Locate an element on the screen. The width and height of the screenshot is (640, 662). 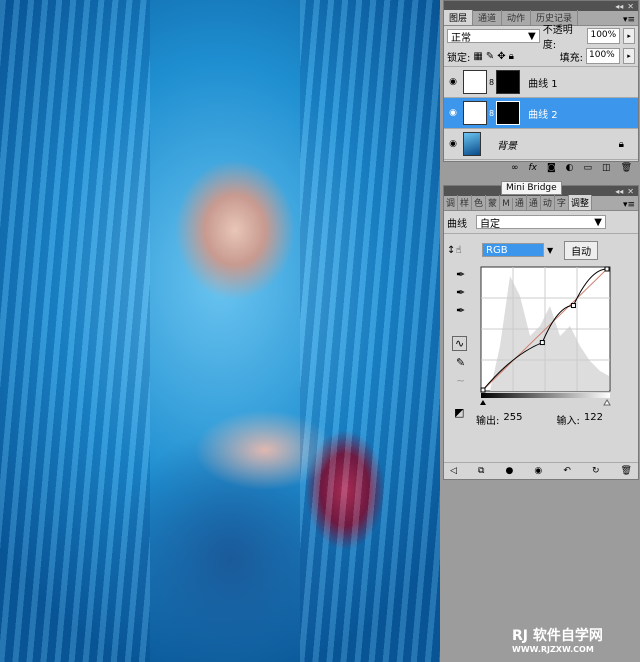
tab-8: 字 is located at coordinates (562, 202).